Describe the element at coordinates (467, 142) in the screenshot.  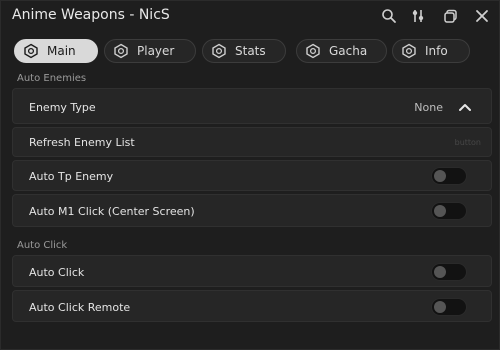
I see `button-hint: button` at that location.